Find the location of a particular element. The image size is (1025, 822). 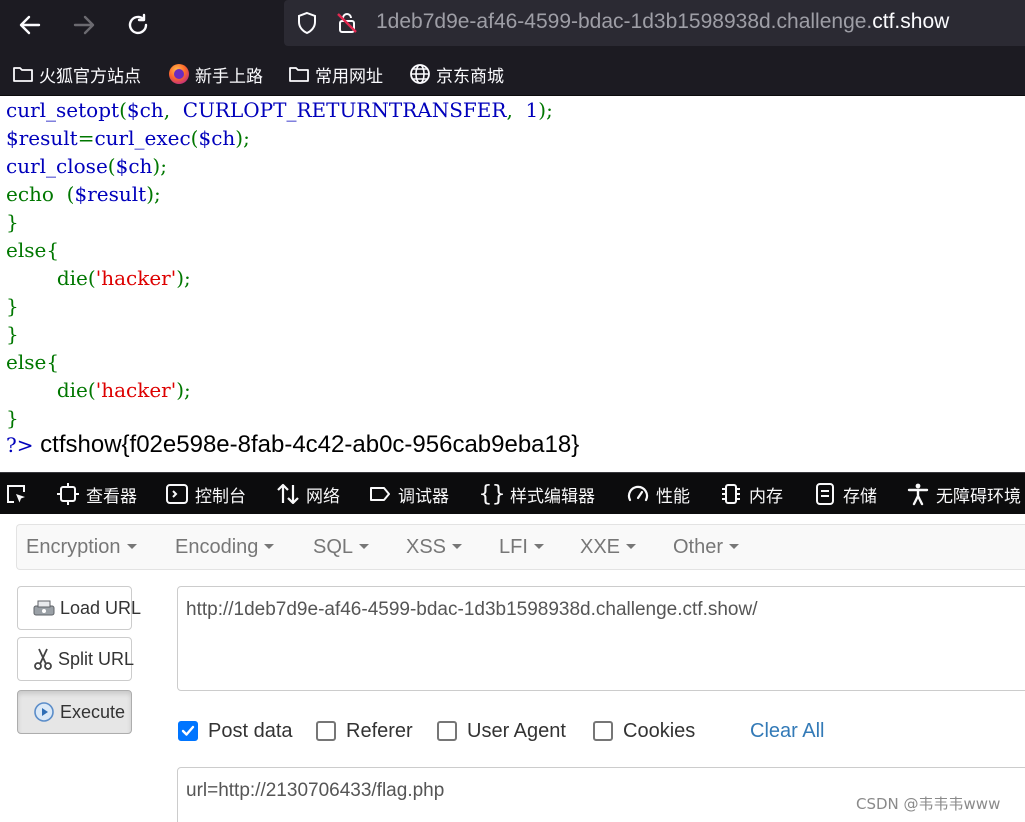

bookmark-item: 火狐官方站点 is located at coordinates (76, 74).